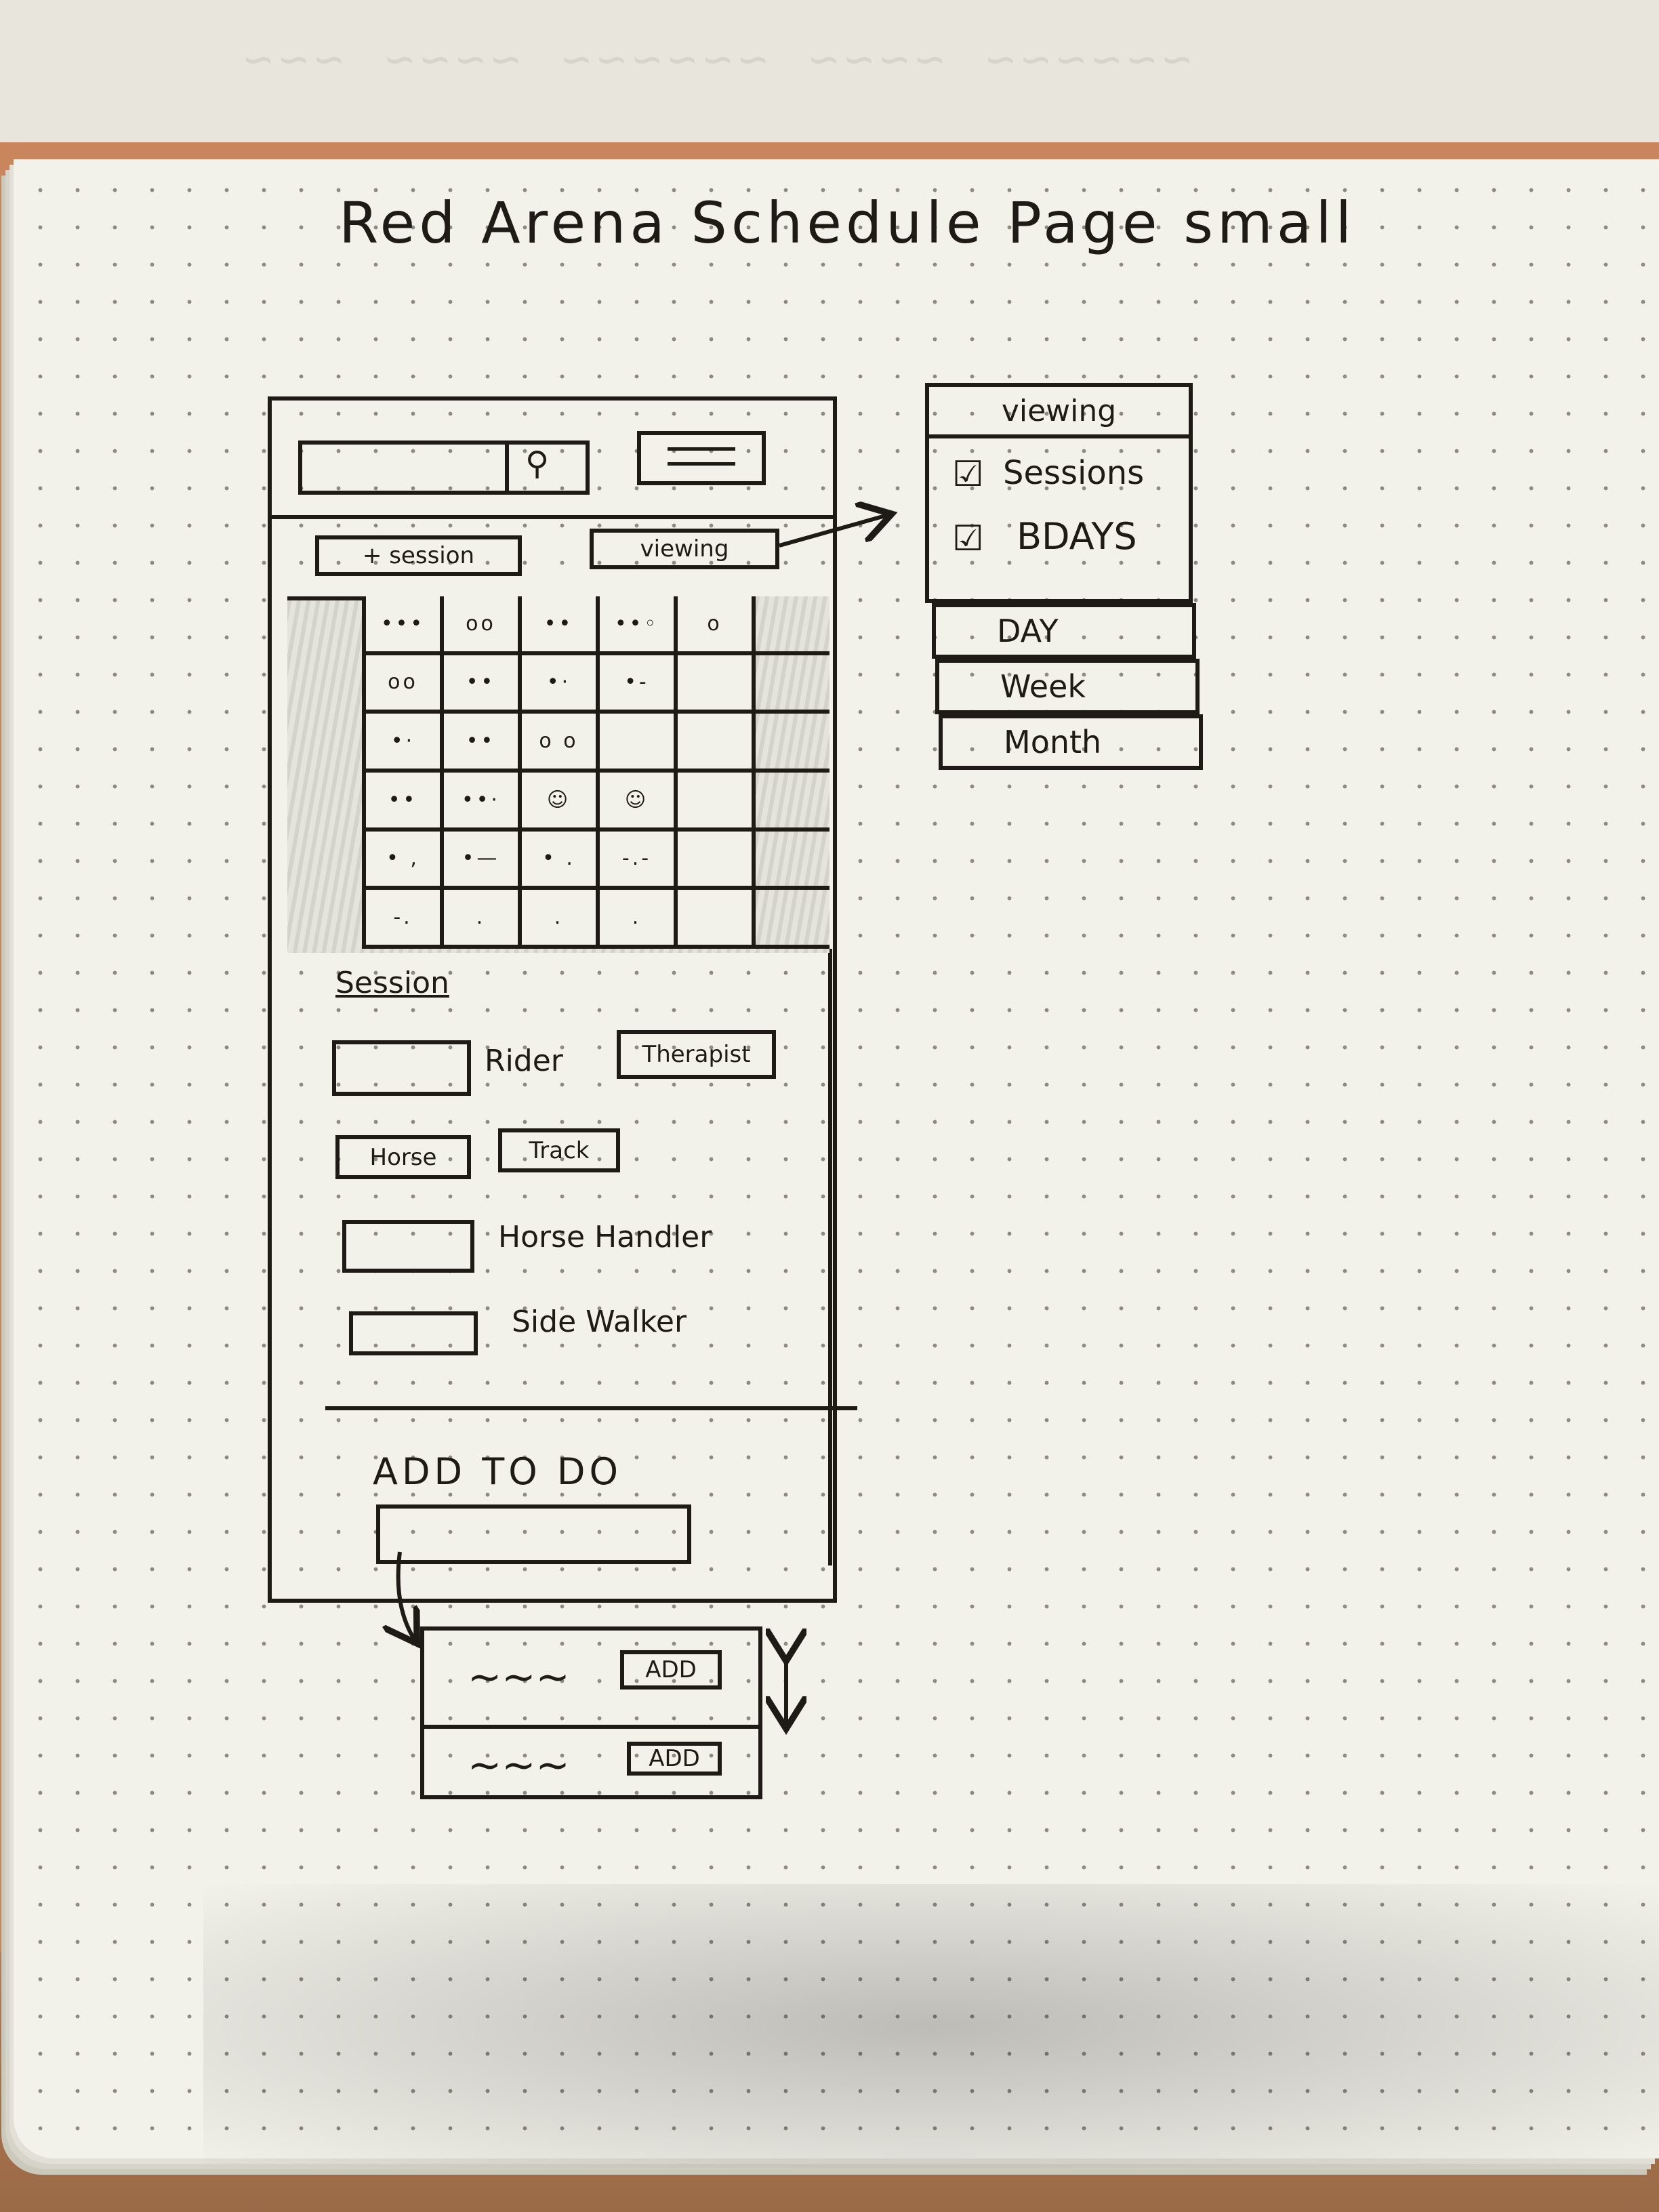 This screenshot has height=2212, width=1659. Describe the element at coordinates (833, 531) in the screenshot. I see `viewing-arrow` at that location.